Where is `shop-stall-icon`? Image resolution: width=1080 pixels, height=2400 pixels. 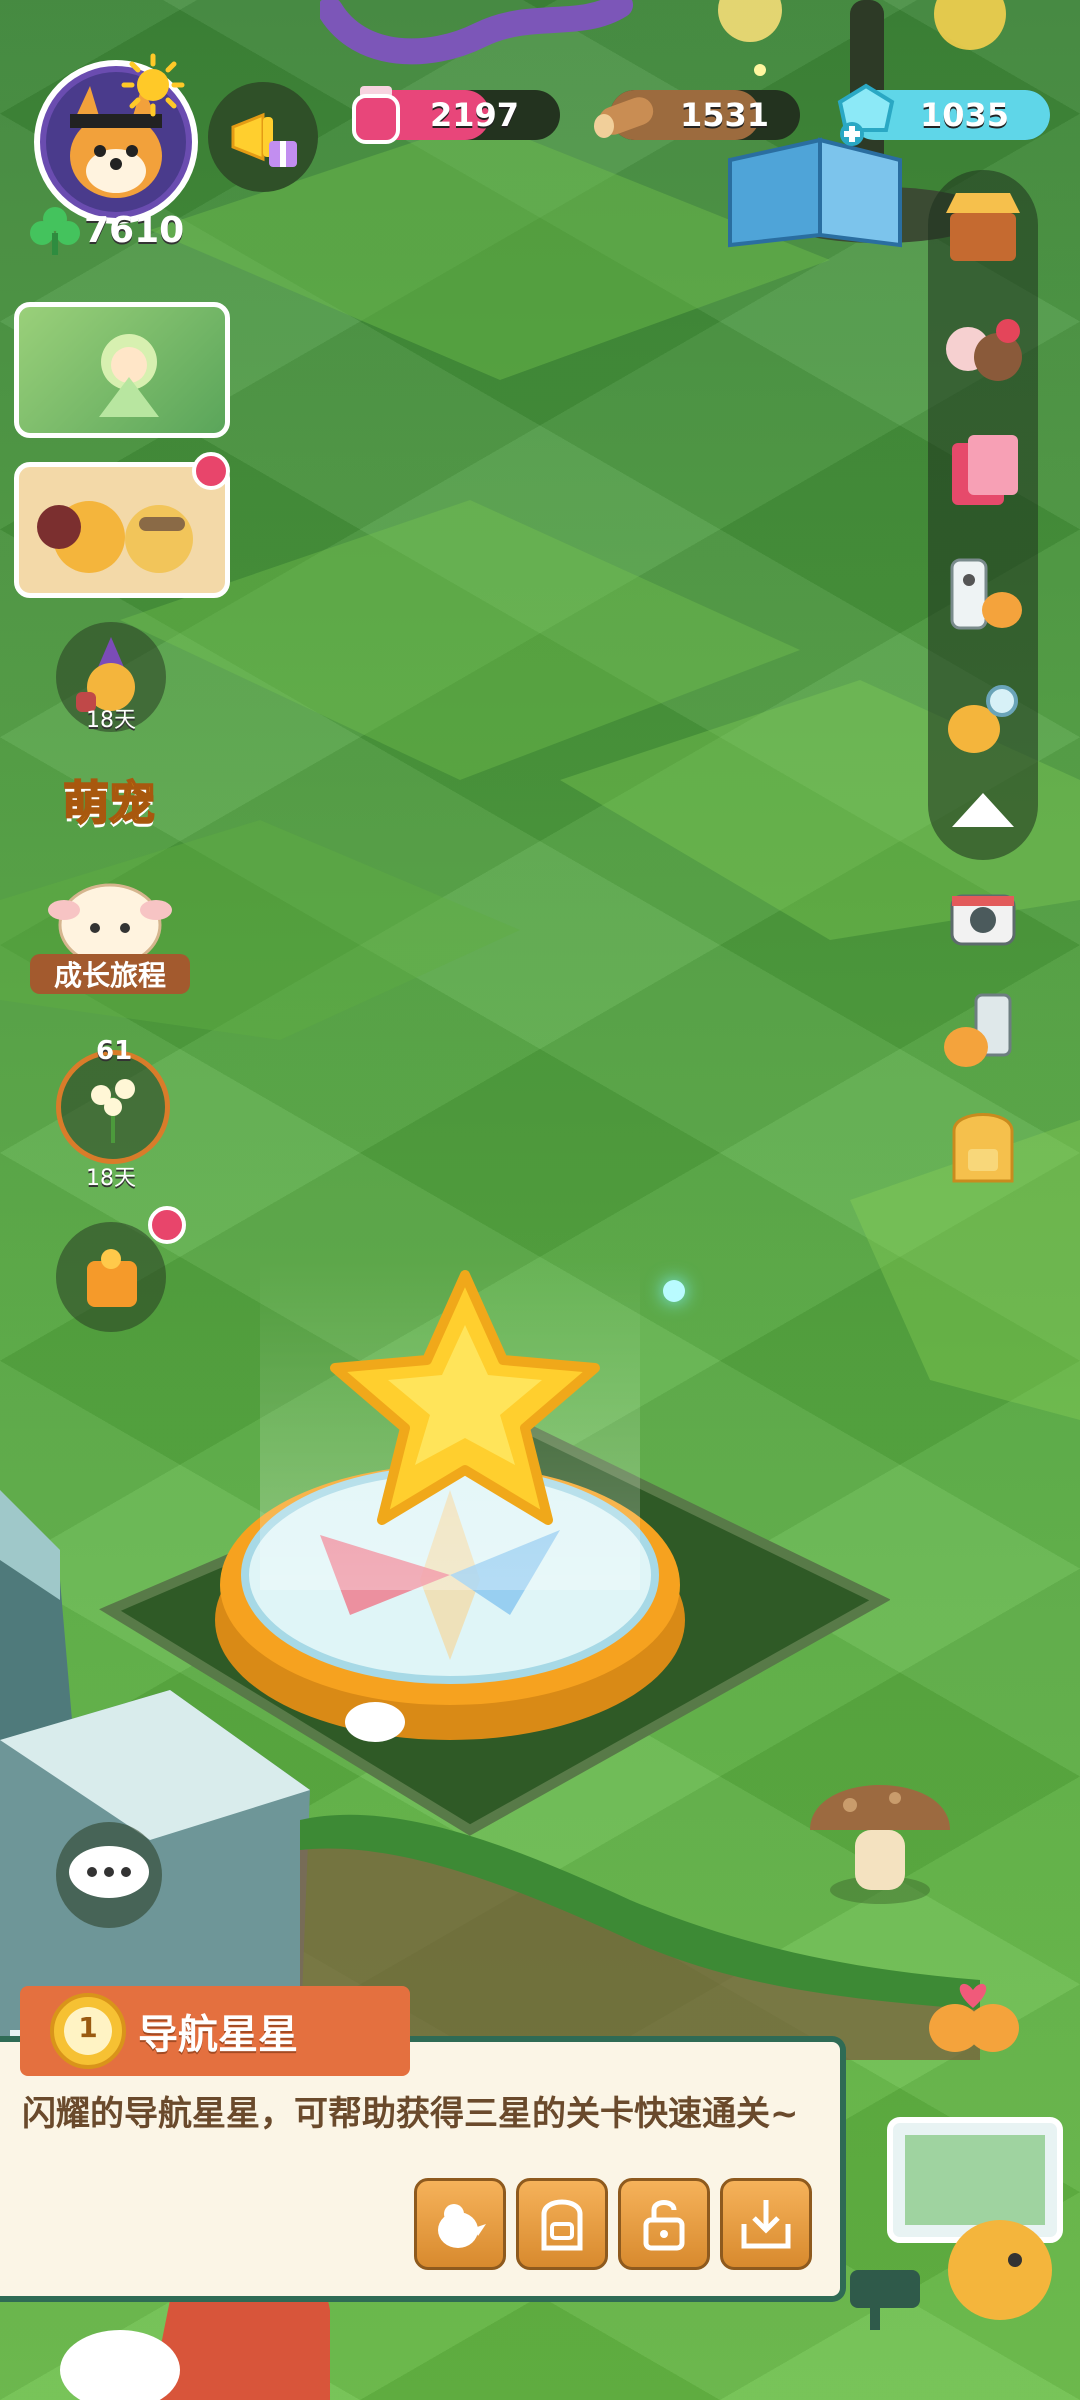
shop-stall-icon is located at coordinates (983, 227).